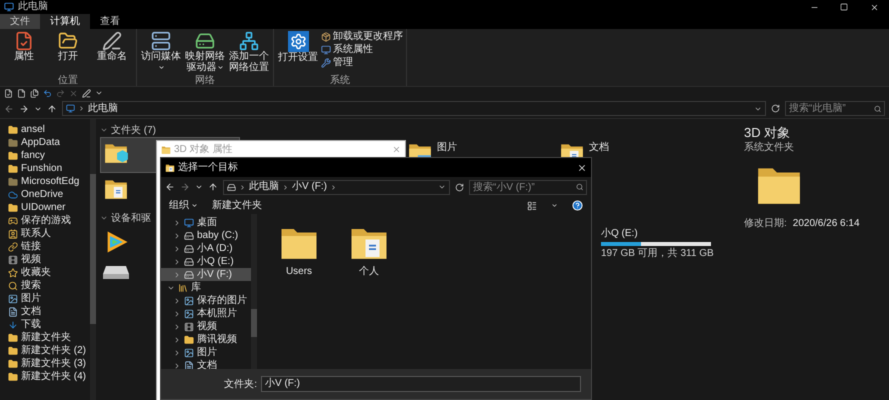  I want to click on details-title: 3D 对象, so click(768, 133).